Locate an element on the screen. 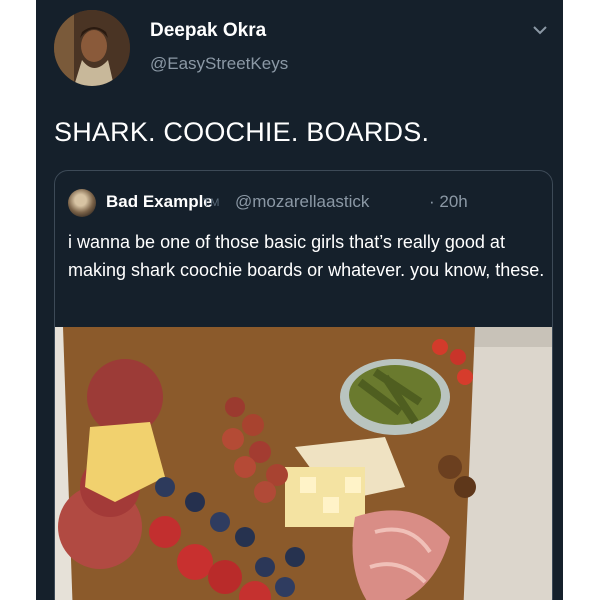 Image resolution: width=600 pixels, height=600 pixels. chevron-down-icon is located at coordinates (540, 30).